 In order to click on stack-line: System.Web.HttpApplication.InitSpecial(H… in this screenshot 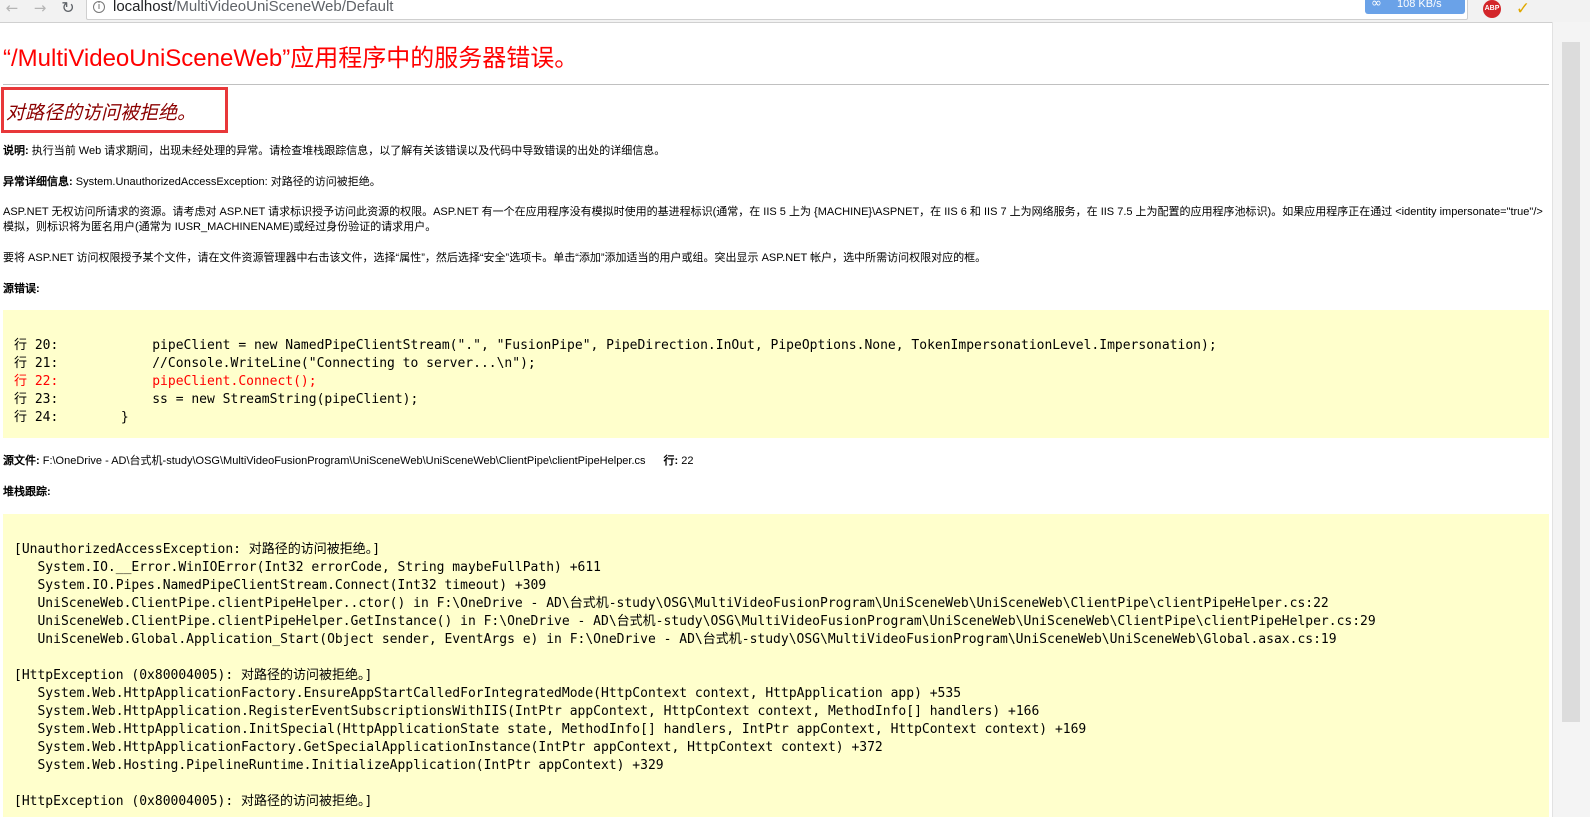, I will do `click(550, 729)`.